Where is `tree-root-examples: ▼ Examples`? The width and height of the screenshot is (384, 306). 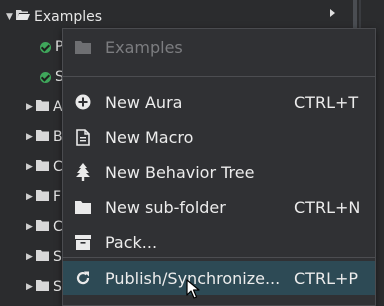
tree-root-examples: ▼ Examples is located at coordinates (54, 17).